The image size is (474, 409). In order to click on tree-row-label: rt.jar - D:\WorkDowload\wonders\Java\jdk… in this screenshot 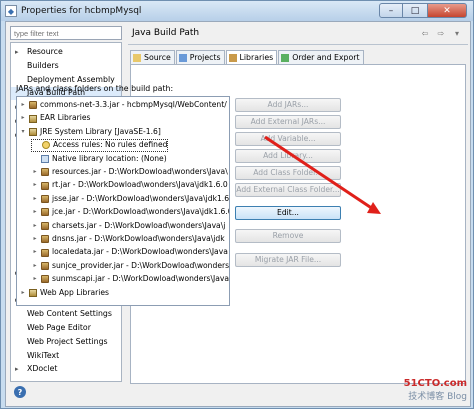, I will do `click(140, 185)`.